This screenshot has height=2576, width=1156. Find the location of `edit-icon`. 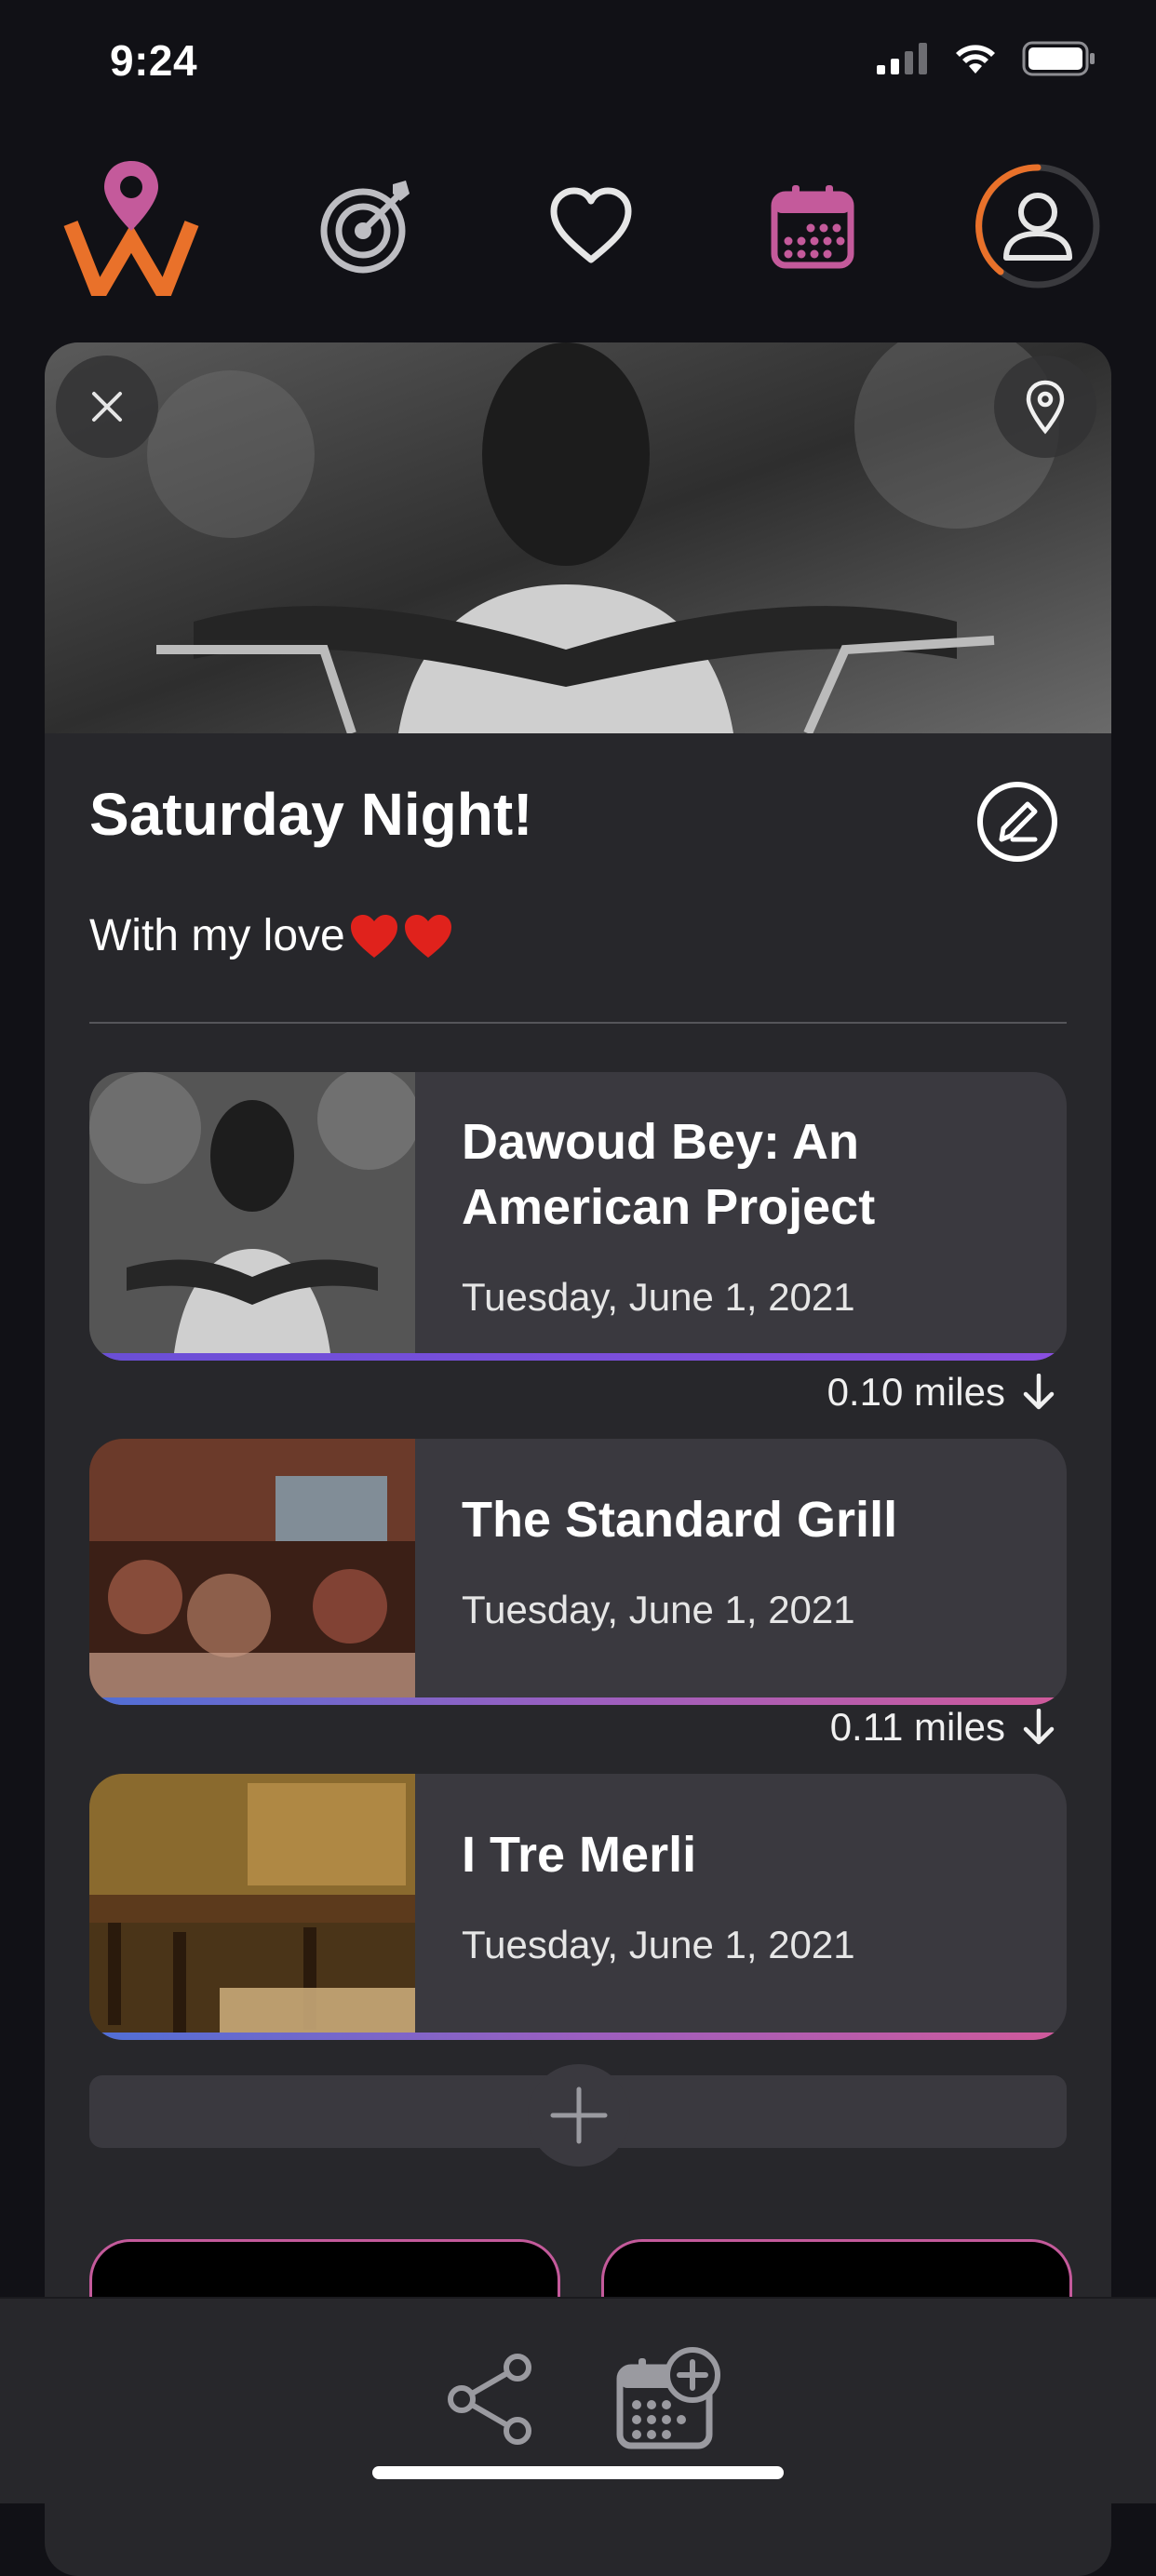

edit-icon is located at coordinates (1017, 822).